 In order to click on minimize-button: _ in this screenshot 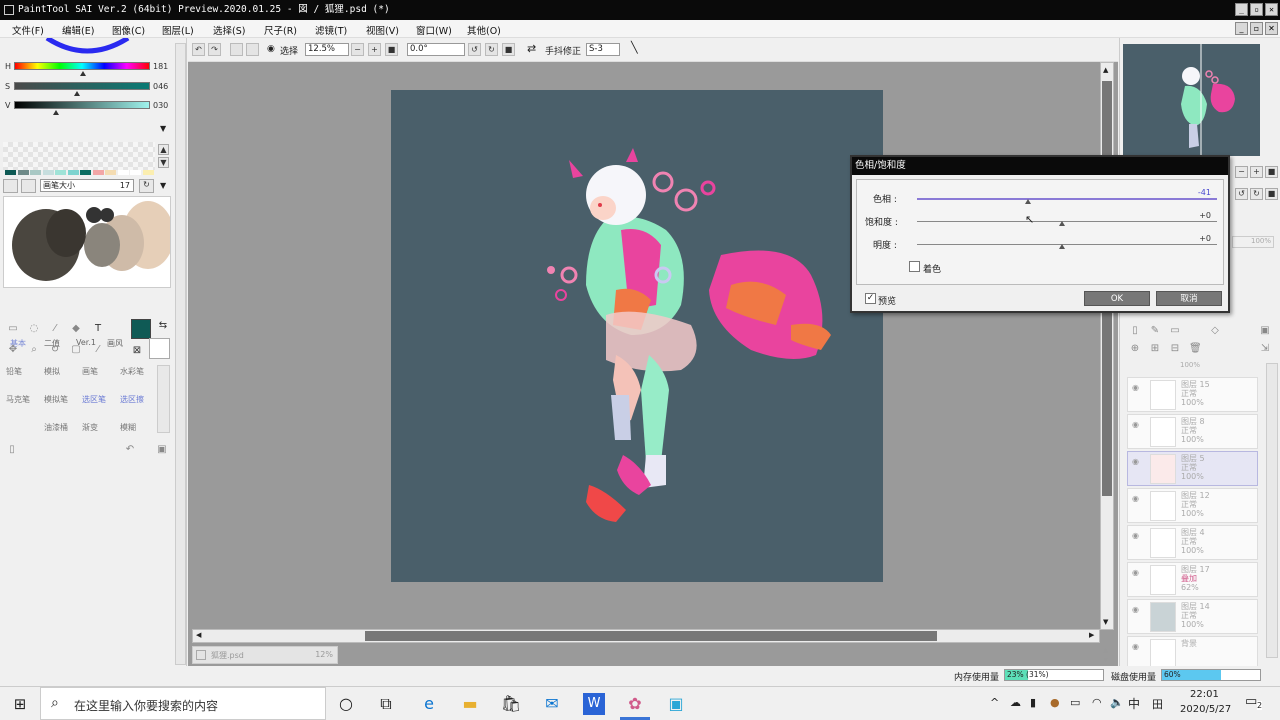, I will do `click(1241, 9)`.